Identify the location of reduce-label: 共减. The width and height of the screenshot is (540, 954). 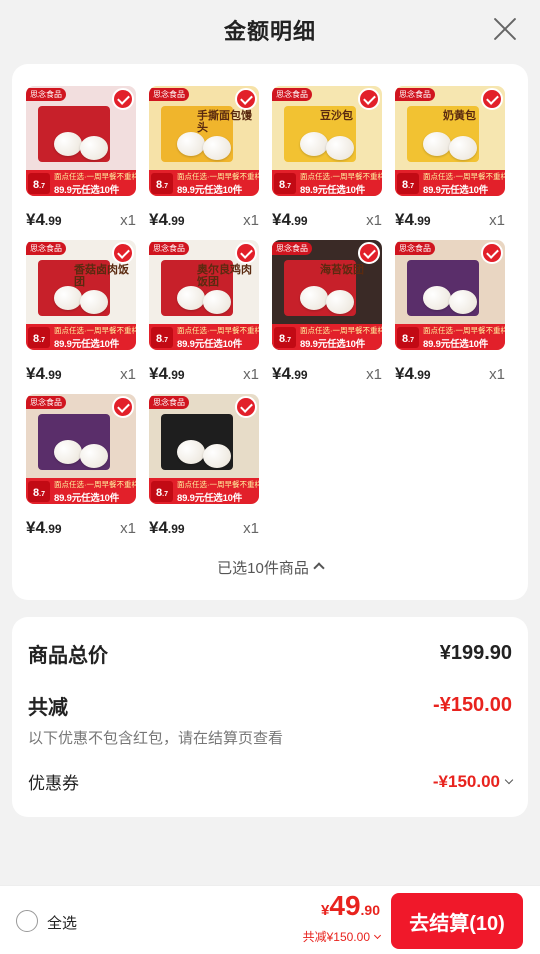
(48, 708).